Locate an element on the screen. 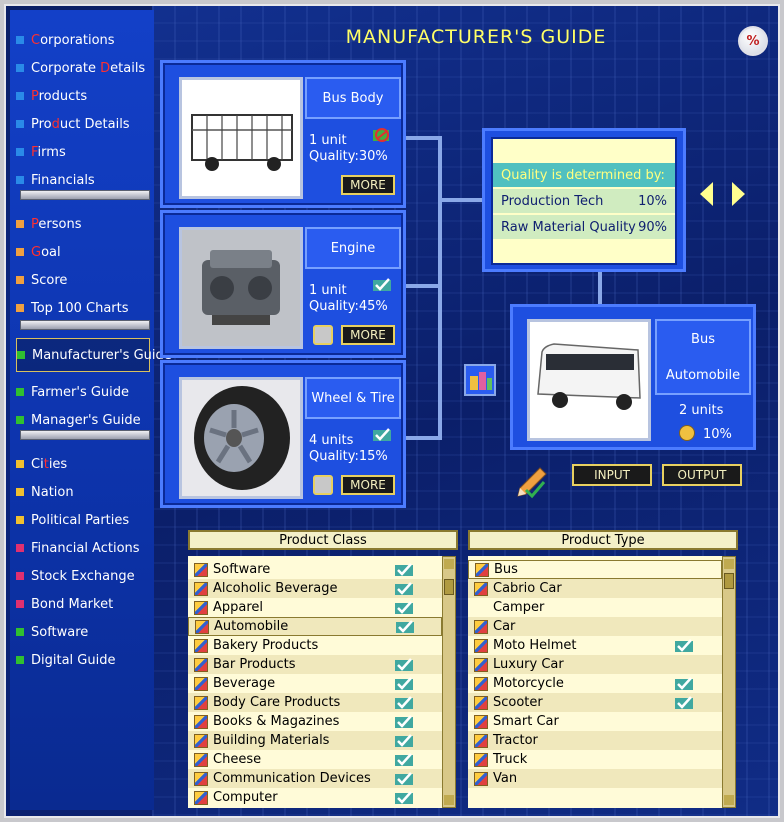  list-item: Van is located at coordinates (595, 778).